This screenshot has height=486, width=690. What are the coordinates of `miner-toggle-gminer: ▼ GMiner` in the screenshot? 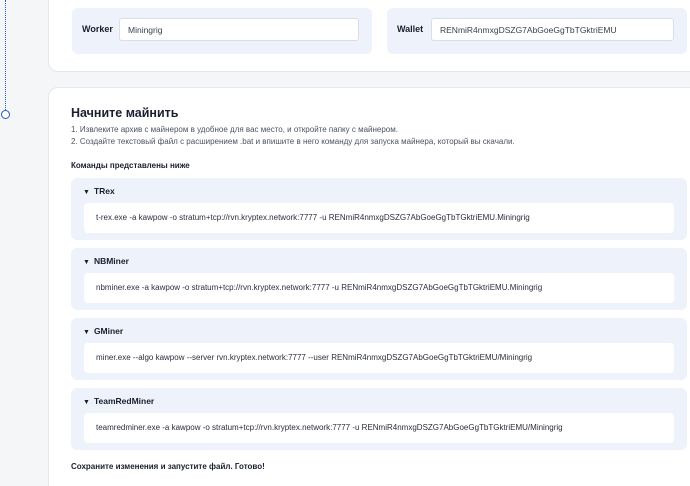 It's located at (103, 331).